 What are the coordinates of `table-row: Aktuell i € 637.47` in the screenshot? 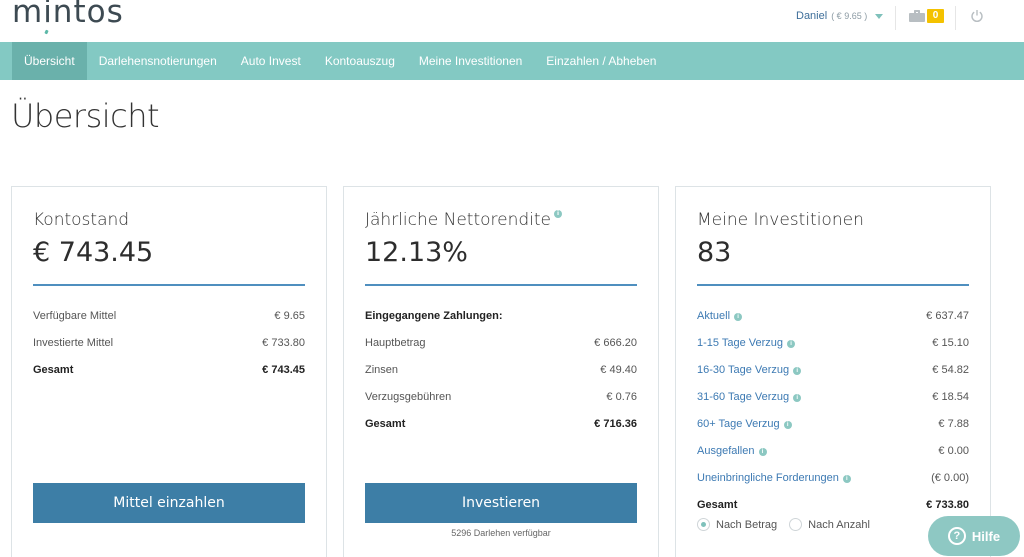 It's located at (833, 316).